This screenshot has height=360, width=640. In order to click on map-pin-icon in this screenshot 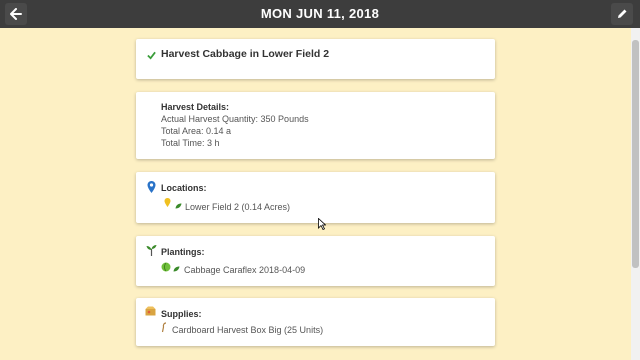, I will do `click(151, 187)`.